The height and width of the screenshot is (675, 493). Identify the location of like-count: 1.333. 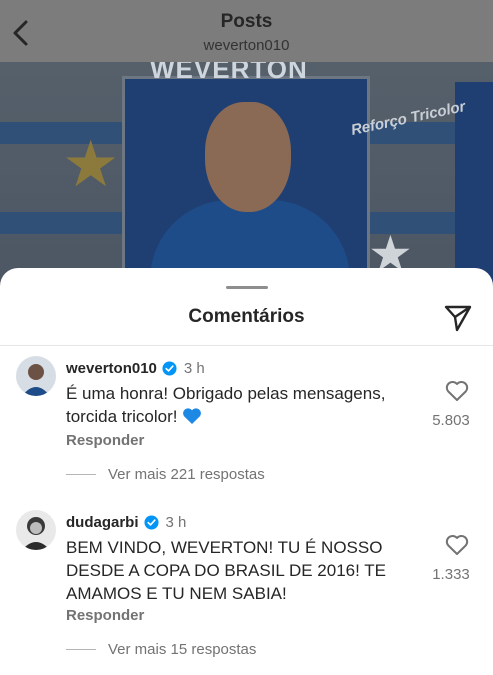
(451, 574).